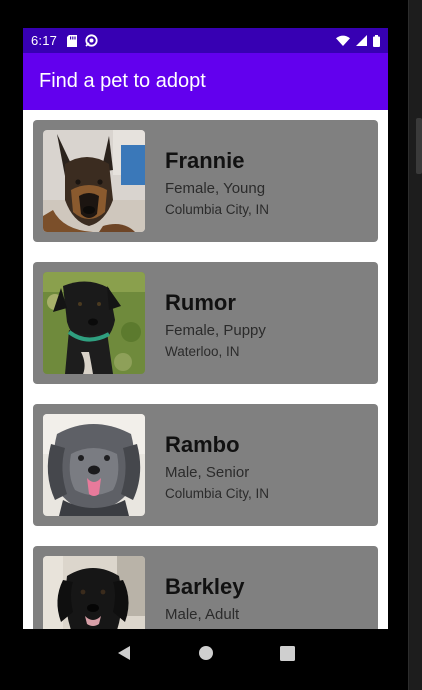 This screenshot has height=690, width=422. What do you see at coordinates (202, 444) in the screenshot?
I see `pet-name: Rambo` at bounding box center [202, 444].